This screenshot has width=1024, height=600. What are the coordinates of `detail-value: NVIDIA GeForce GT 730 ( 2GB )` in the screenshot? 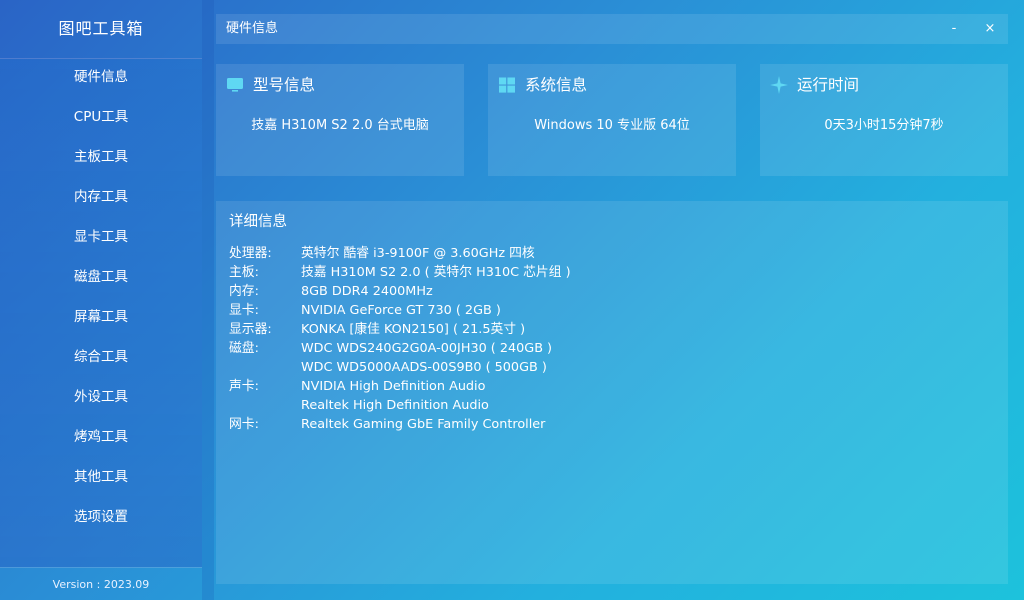 It's located at (401, 310).